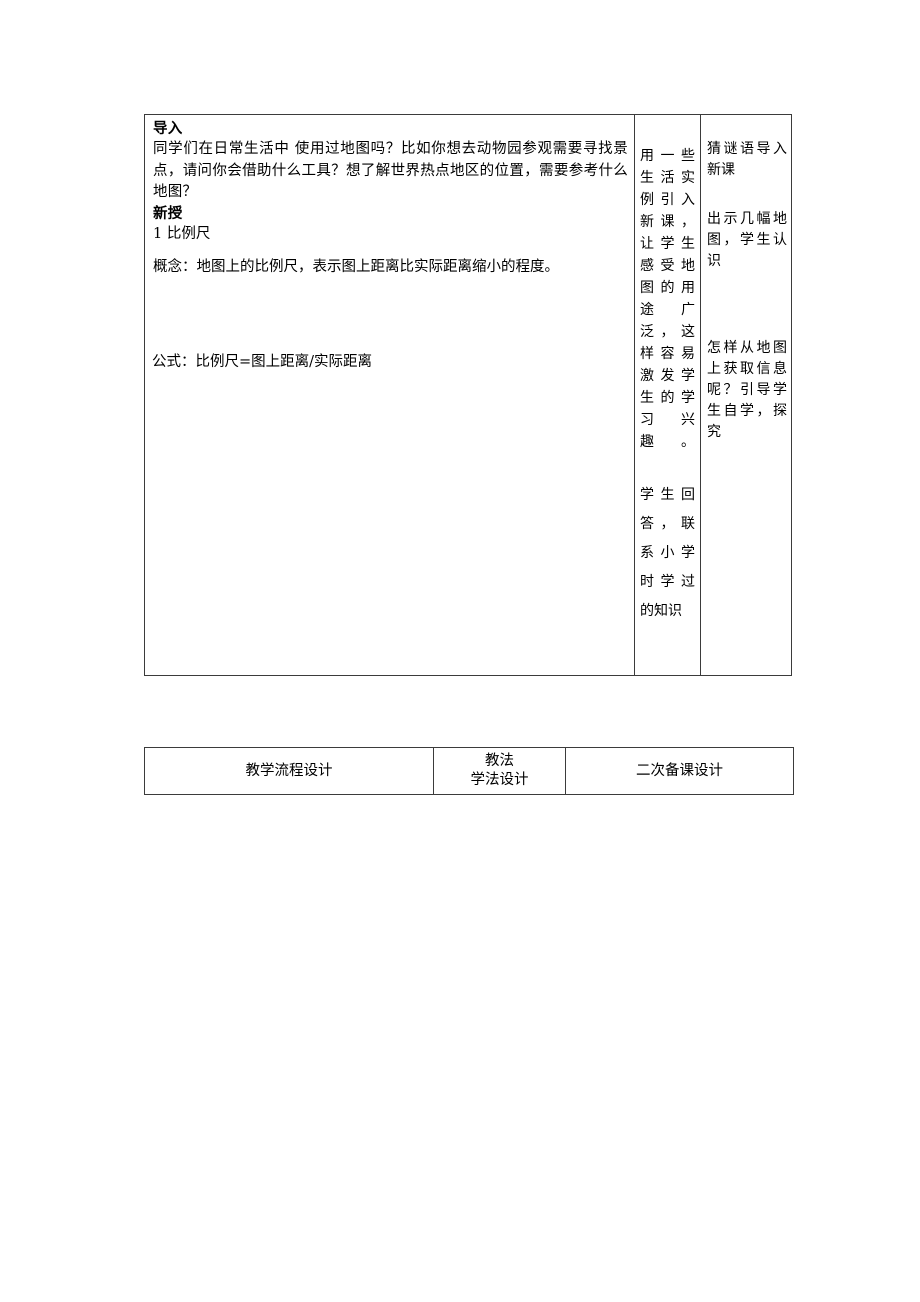 Image resolution: width=920 pixels, height=1302 pixels. Describe the element at coordinates (289, 771) in the screenshot. I see `header-teaching-flow: 教学流程设计` at that location.